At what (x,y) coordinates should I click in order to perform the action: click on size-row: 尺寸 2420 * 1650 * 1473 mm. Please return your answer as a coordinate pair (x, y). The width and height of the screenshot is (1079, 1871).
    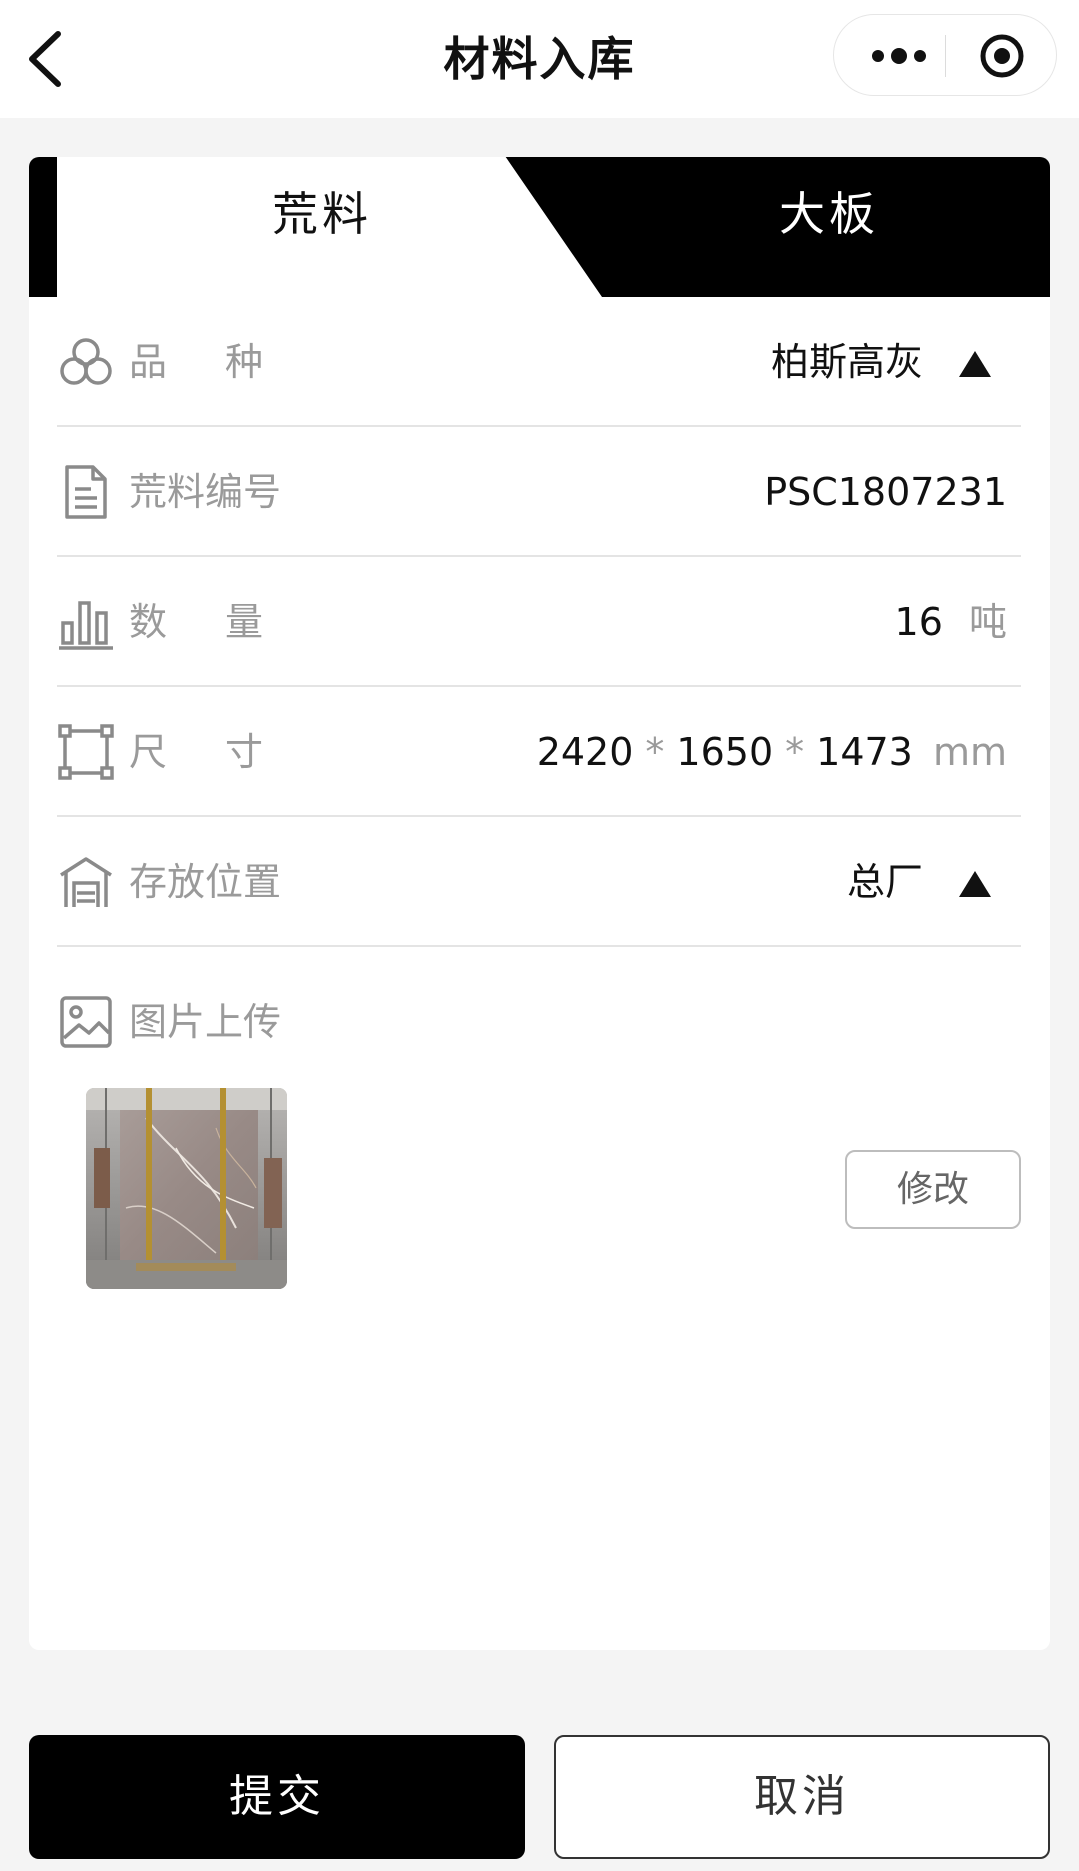
    Looking at the image, I should click on (539, 752).